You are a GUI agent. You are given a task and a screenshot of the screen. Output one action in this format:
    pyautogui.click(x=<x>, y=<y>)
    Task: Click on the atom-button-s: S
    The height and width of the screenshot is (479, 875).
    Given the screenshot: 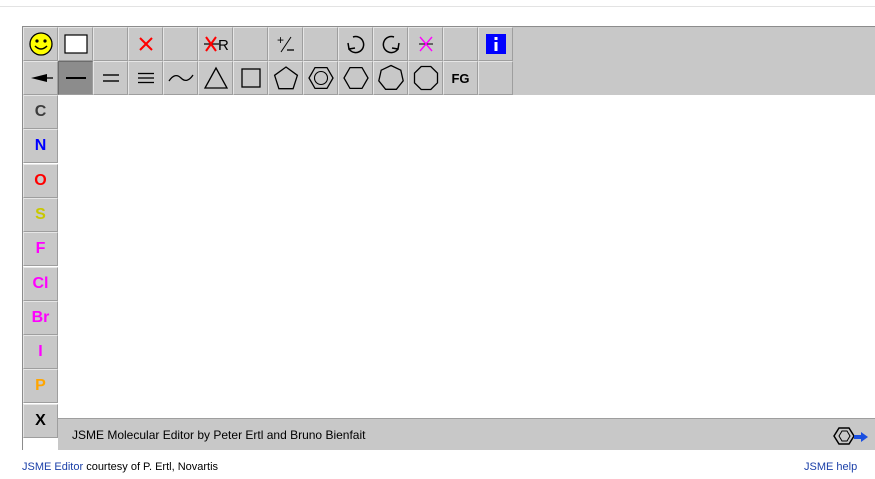 What is the action you would take?
    pyautogui.click(x=40, y=214)
    